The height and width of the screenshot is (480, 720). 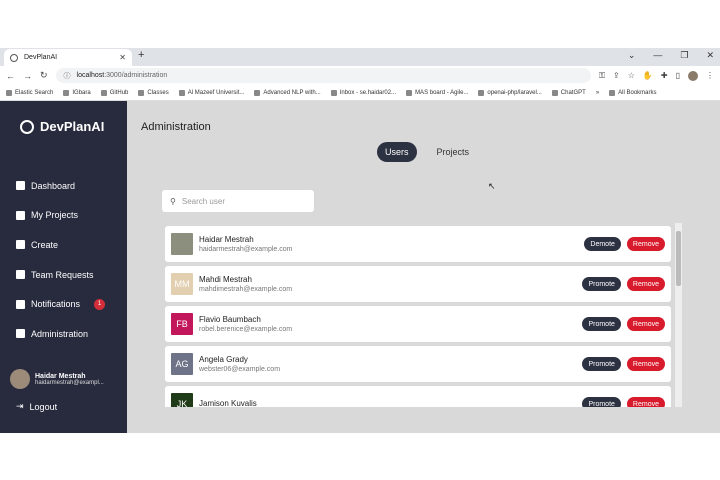 I want to click on back-icon: ←, so click(x=10, y=76).